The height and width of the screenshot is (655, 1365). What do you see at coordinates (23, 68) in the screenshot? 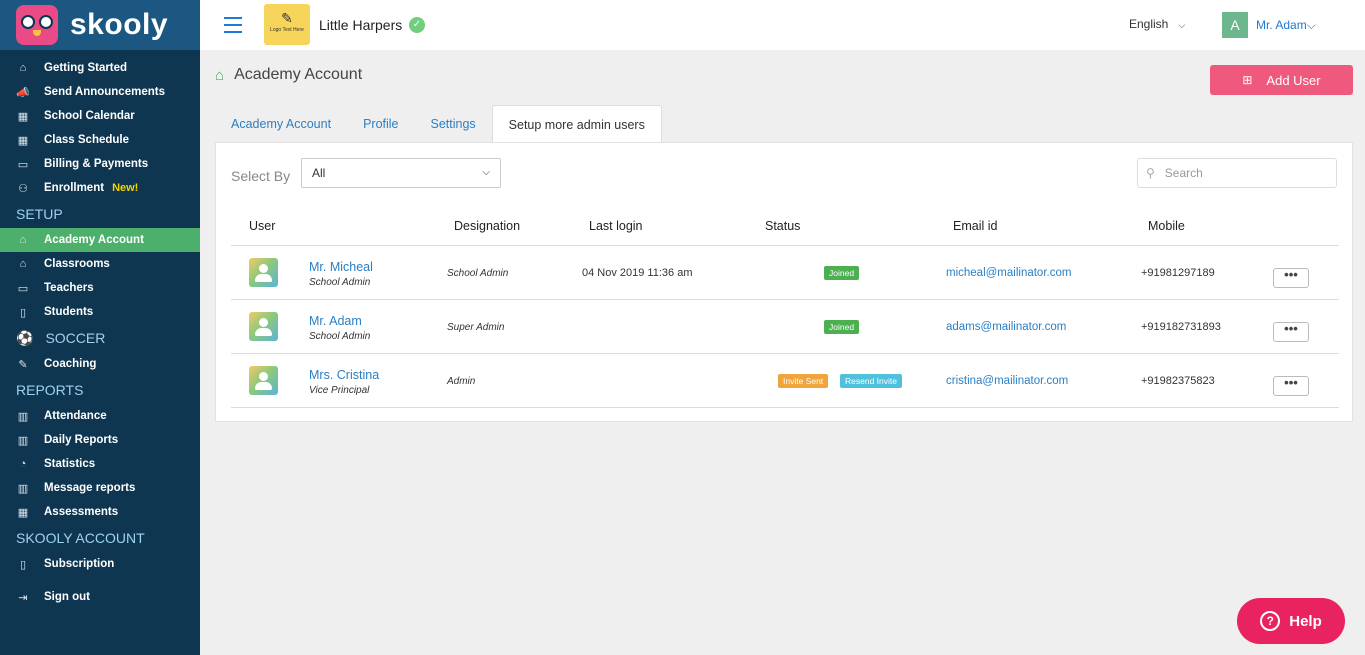
I see `home-icon: ⌂` at bounding box center [23, 68].